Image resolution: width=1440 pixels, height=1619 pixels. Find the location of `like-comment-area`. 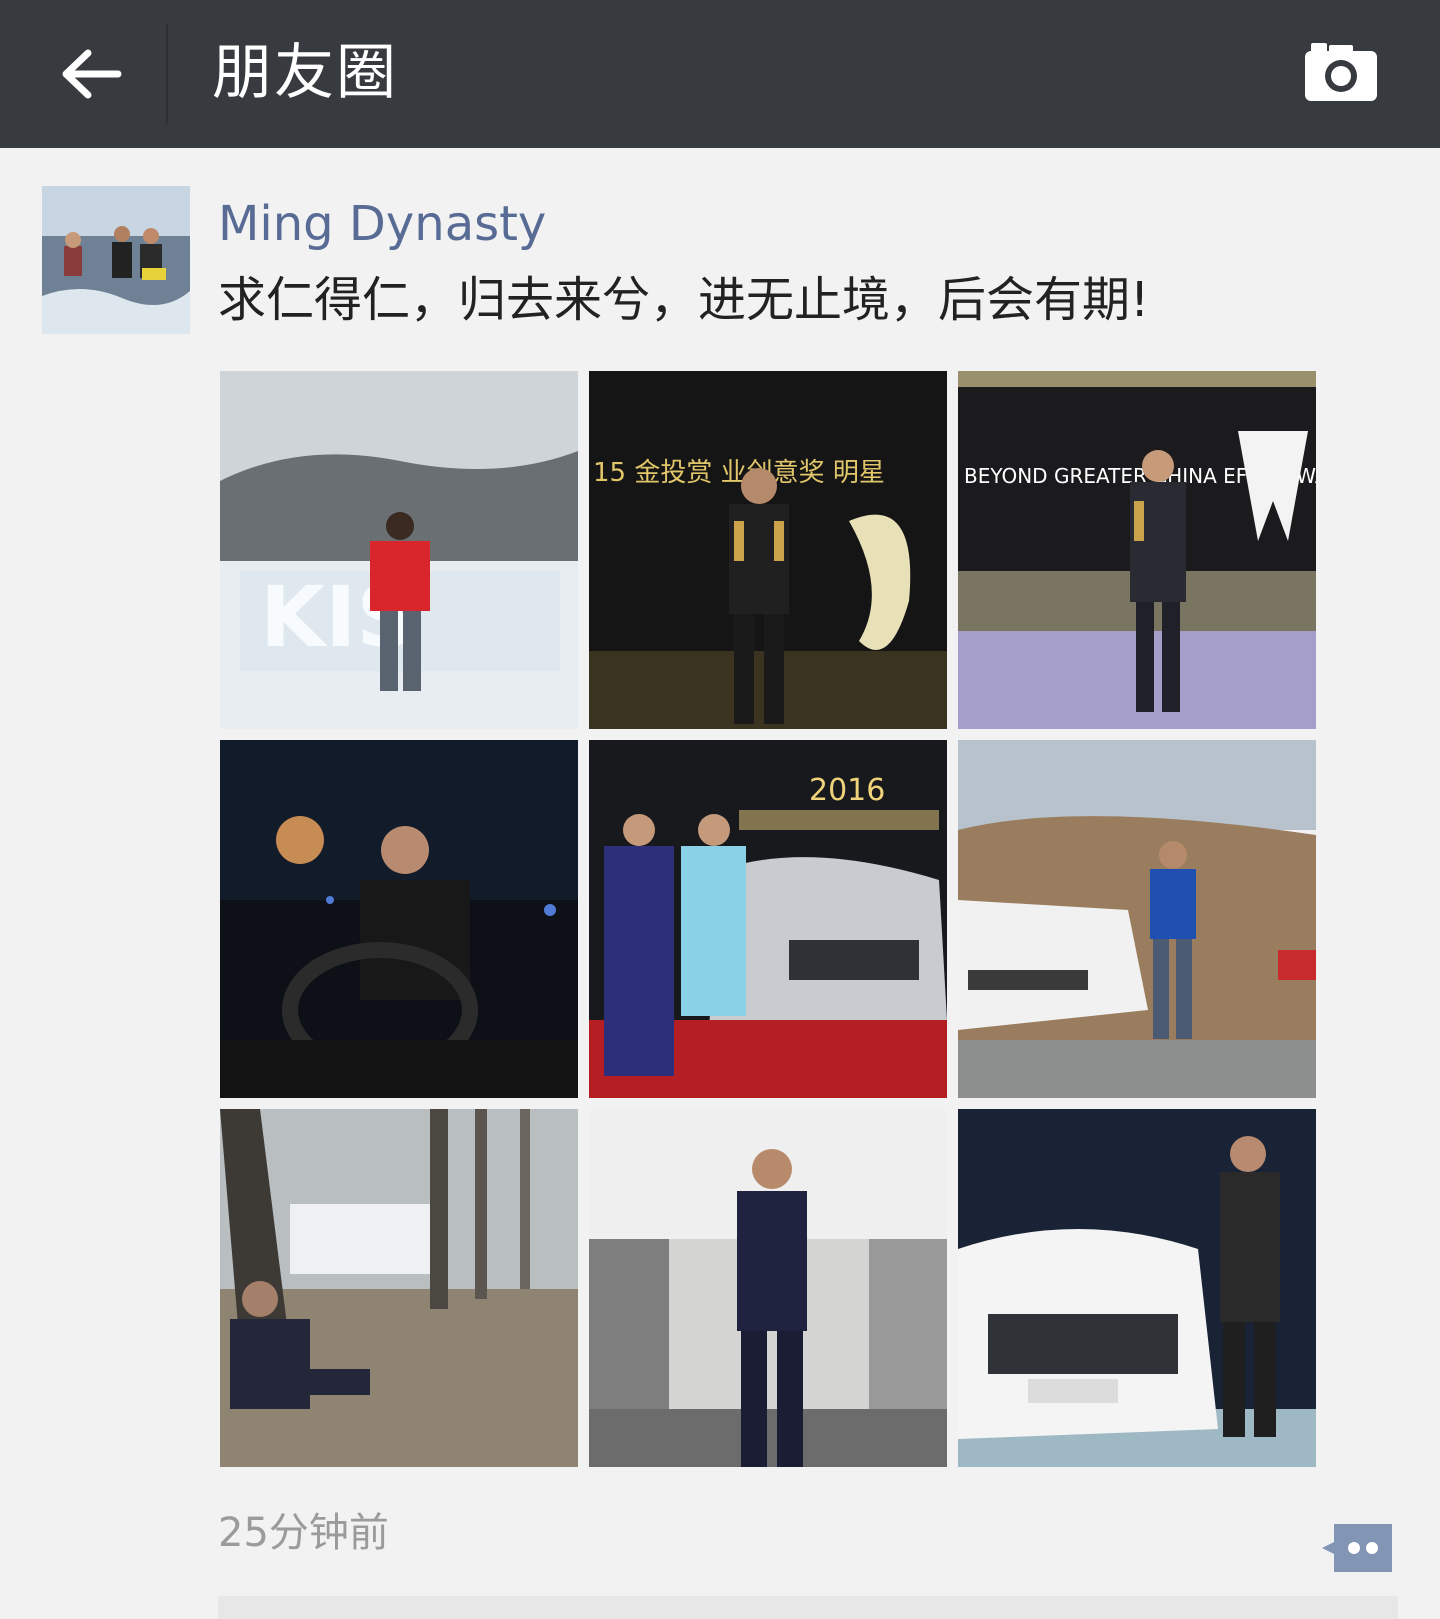

like-comment-area is located at coordinates (808, 1607).